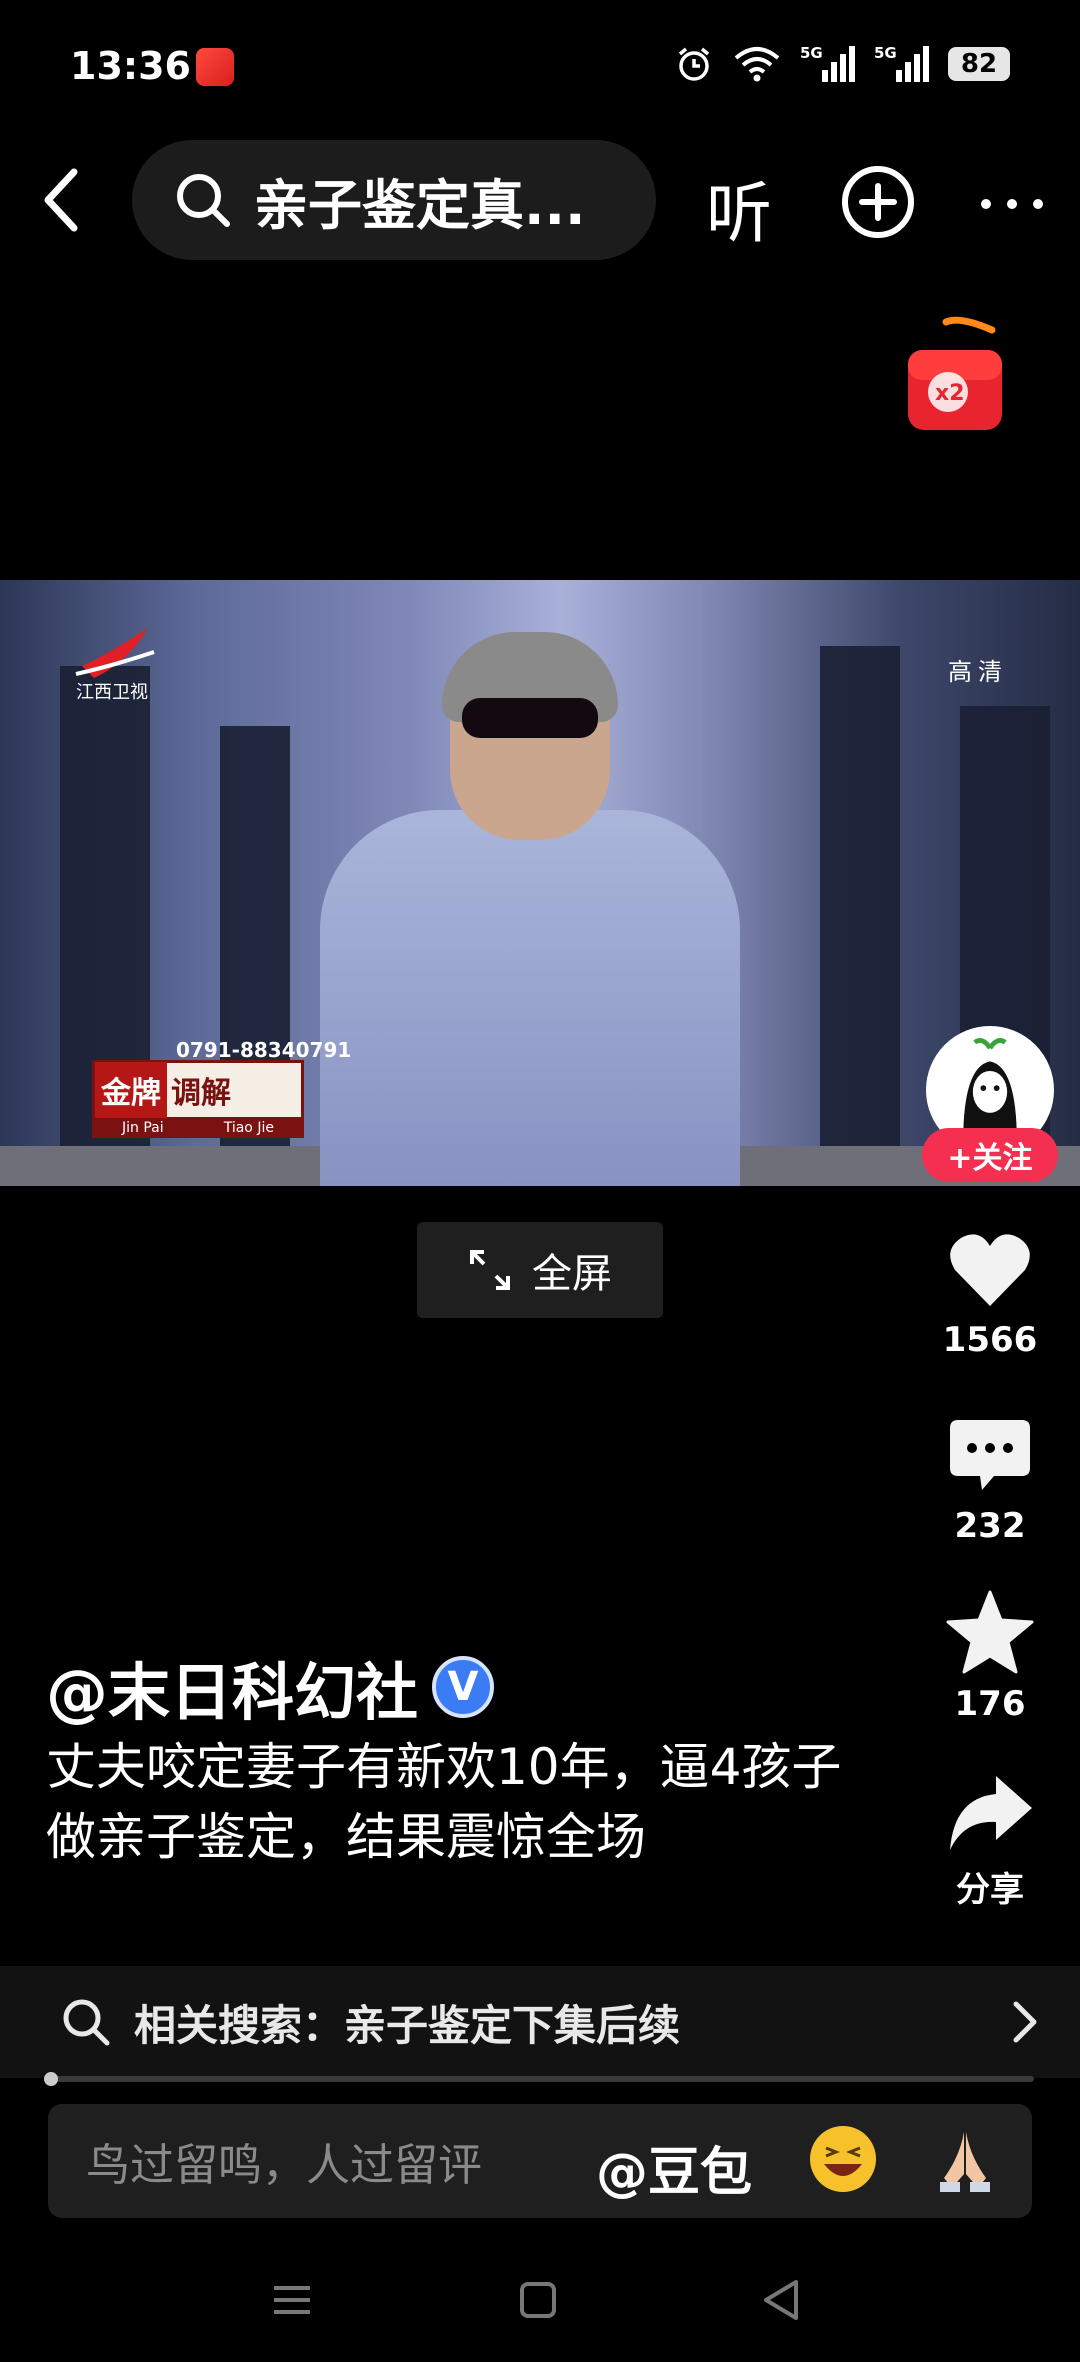  What do you see at coordinates (65, 200) in the screenshot?
I see `back-icon` at bounding box center [65, 200].